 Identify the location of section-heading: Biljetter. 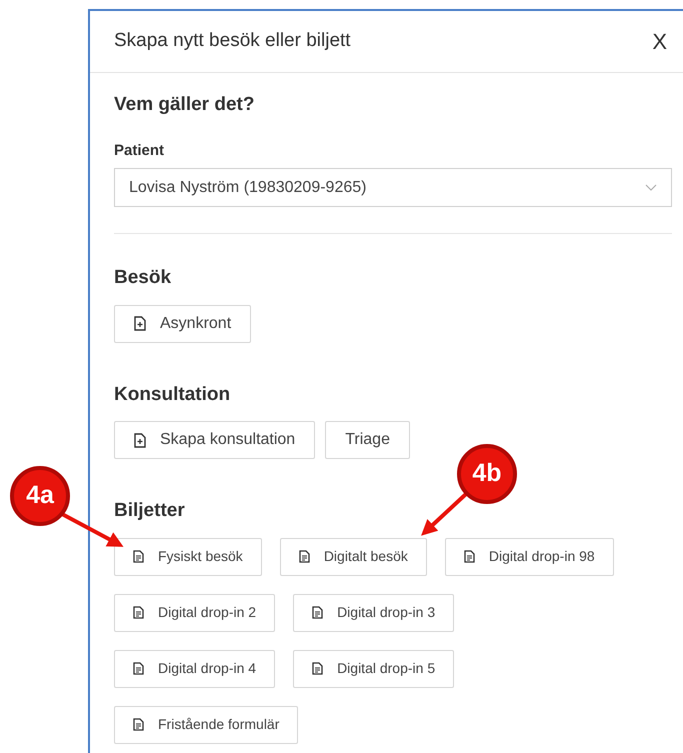
(149, 511).